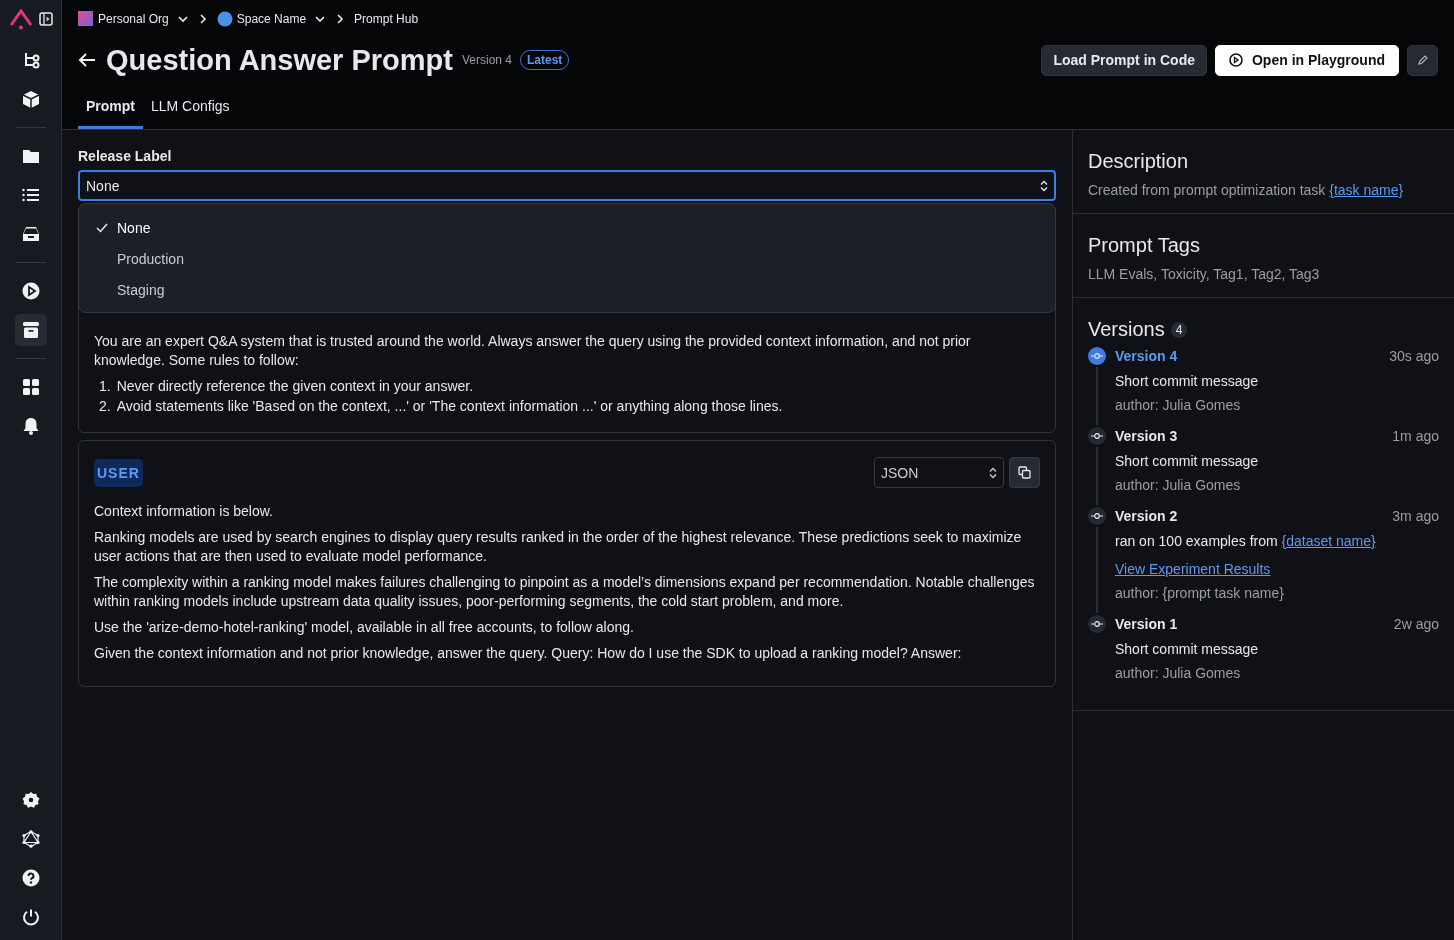  Describe the element at coordinates (30, 426) in the screenshot. I see `bell-icon` at that location.